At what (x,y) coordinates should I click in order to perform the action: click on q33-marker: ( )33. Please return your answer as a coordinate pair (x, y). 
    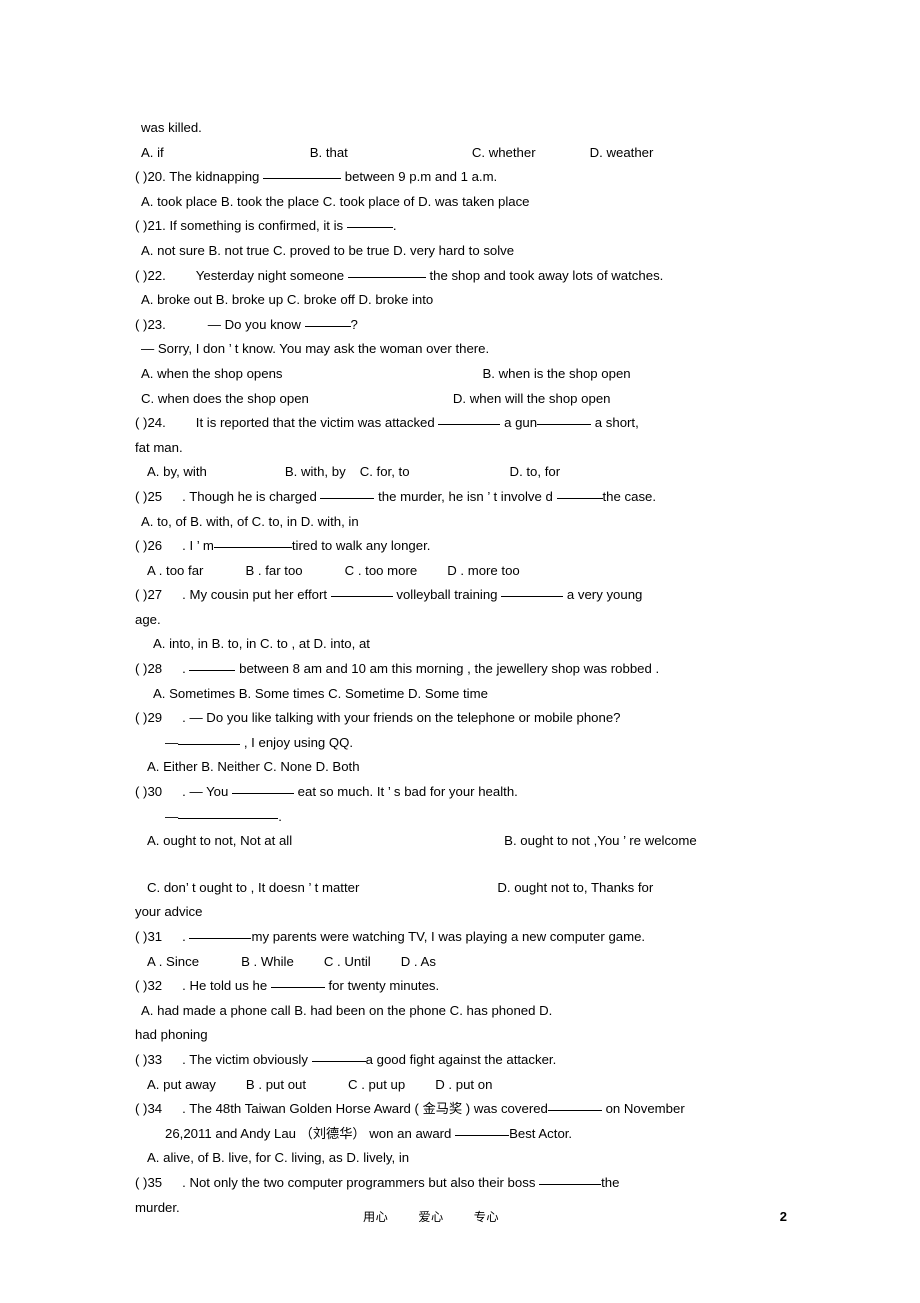
    Looking at the image, I should click on (149, 1059).